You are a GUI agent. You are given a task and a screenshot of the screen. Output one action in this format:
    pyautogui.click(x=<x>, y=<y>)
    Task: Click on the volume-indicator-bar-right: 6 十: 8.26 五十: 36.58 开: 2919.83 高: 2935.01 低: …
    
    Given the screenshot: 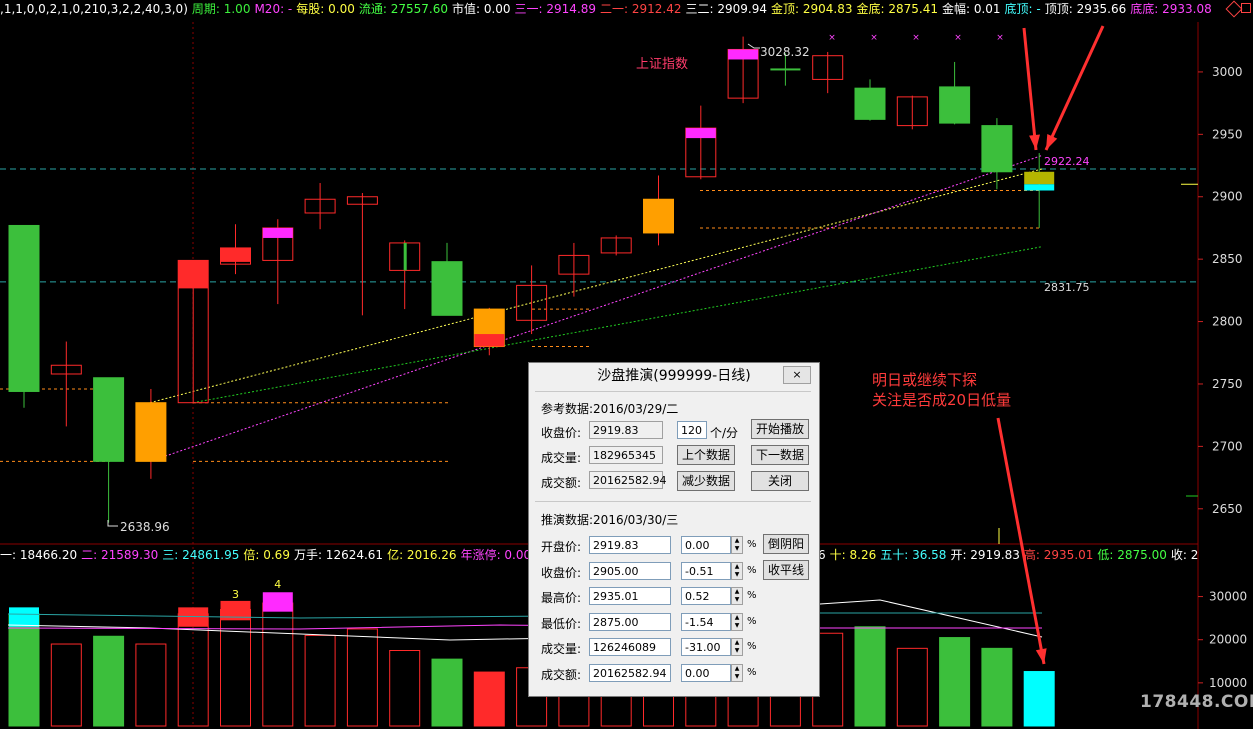 What is the action you would take?
    pyautogui.click(x=1008, y=555)
    